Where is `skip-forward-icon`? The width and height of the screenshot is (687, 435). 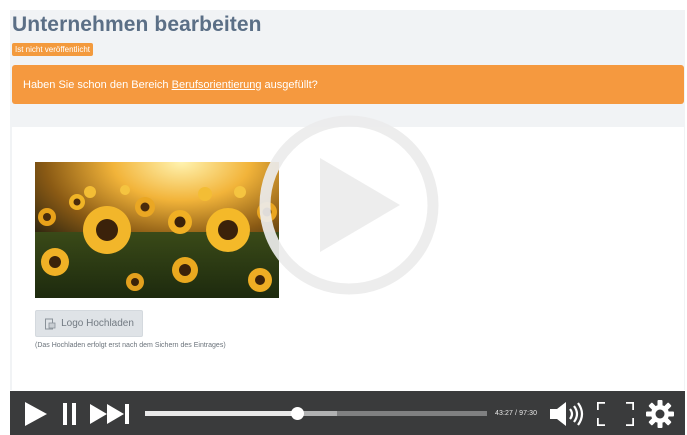
skip-forward-icon is located at coordinates (111, 416).